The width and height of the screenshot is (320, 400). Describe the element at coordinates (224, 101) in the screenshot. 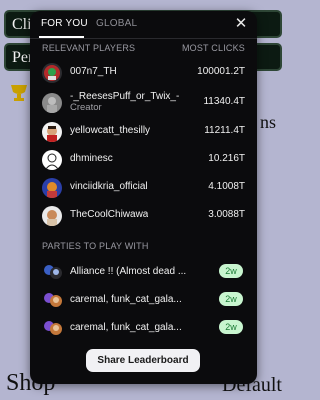

I see `player-clicks: 11340.4T` at that location.